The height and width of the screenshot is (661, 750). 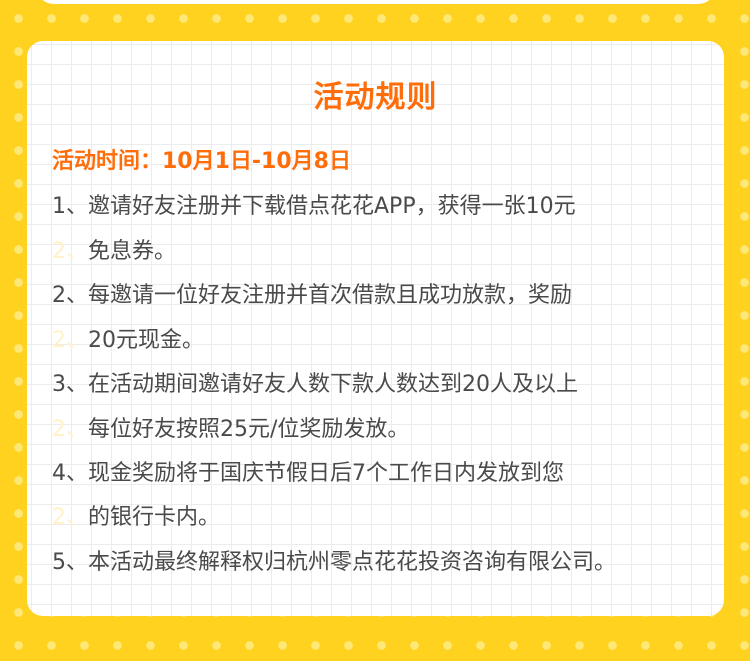 What do you see at coordinates (146, 340) in the screenshot?
I see `rule-2-continuation: 20元现金。` at bounding box center [146, 340].